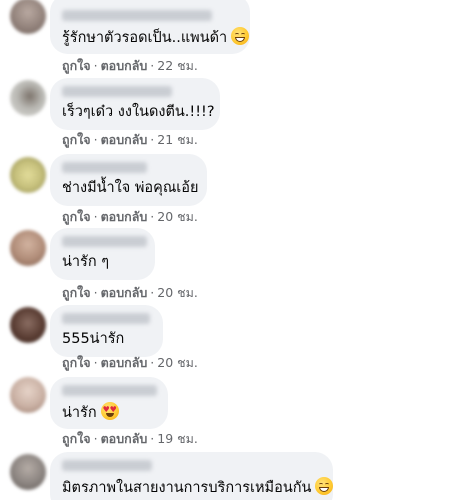  I want to click on comment-actions: ถูกใจ · ตอบกลับ · 21 ชม., so click(130, 140).